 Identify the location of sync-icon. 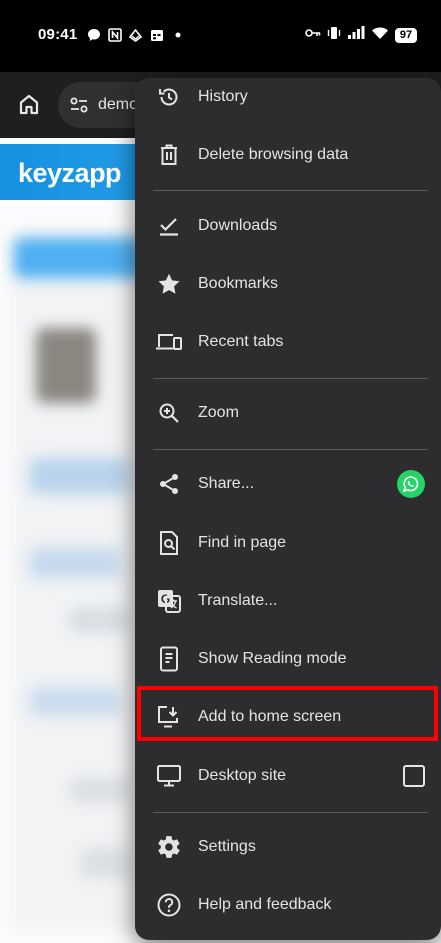
(135, 35).